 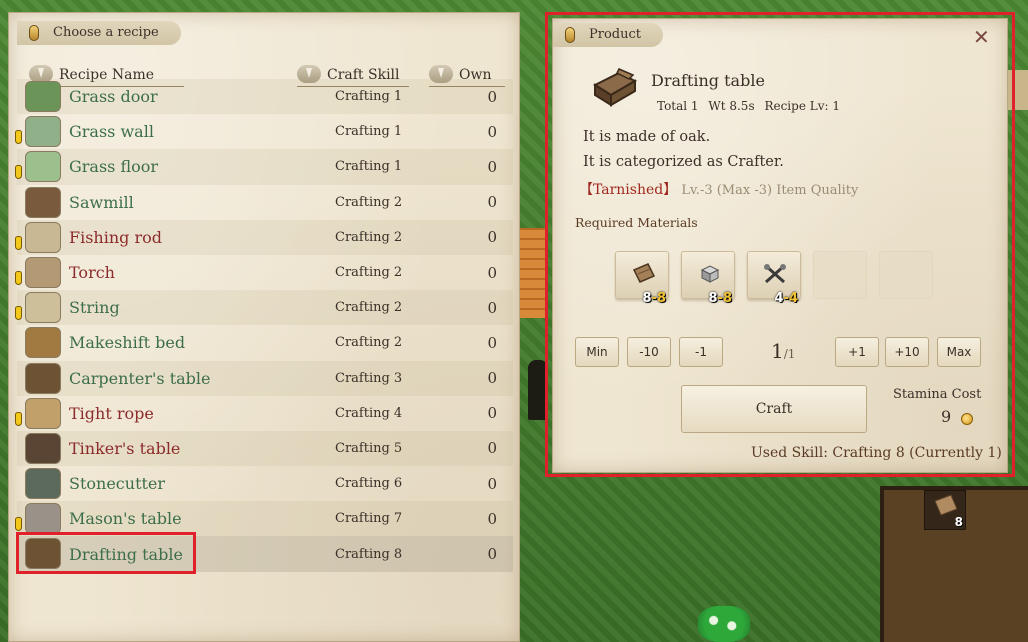 I want to click on recipe-craft-skill: Crafting 6, so click(x=369, y=484).